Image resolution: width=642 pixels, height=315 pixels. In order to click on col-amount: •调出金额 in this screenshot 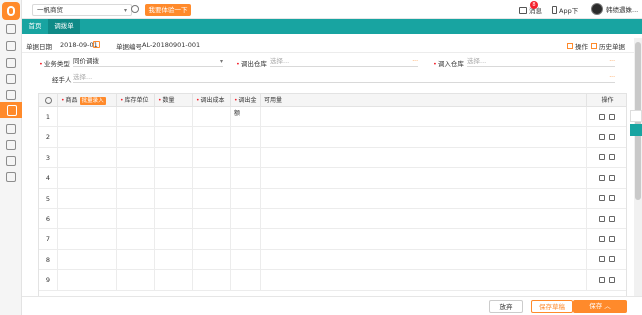, I will do `click(246, 105)`.